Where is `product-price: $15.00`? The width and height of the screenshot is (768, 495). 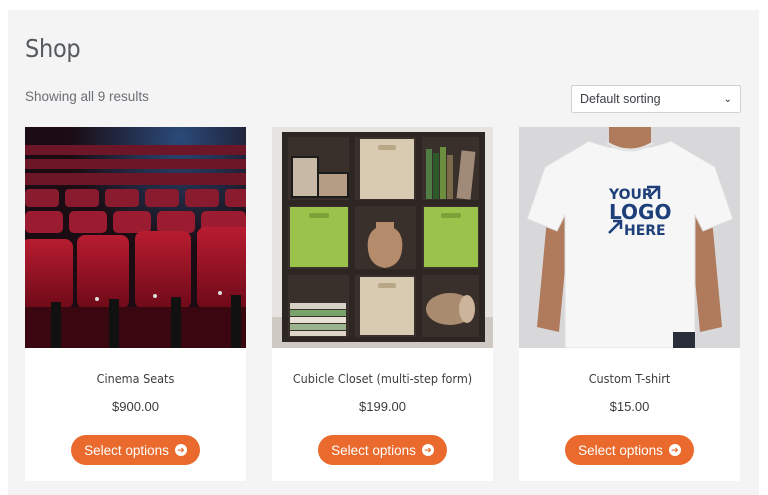 product-price: $15.00 is located at coordinates (629, 406).